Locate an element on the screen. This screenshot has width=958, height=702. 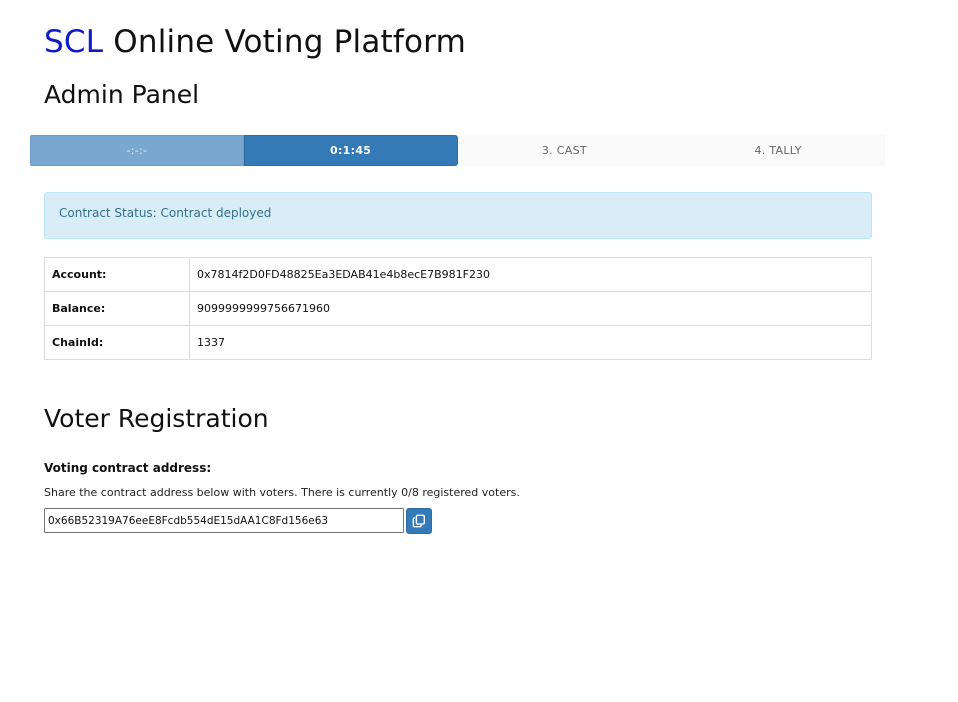
copy-address-button is located at coordinates (419, 521).